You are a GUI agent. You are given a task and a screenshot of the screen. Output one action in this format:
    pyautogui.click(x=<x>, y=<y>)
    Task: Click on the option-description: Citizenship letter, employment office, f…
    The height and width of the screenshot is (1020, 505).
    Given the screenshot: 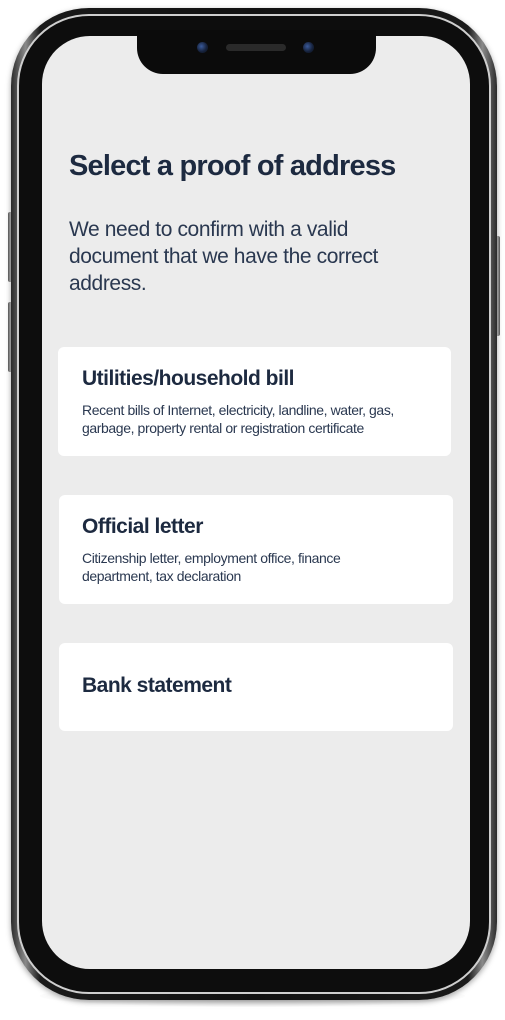 What is the action you would take?
    pyautogui.click(x=211, y=567)
    